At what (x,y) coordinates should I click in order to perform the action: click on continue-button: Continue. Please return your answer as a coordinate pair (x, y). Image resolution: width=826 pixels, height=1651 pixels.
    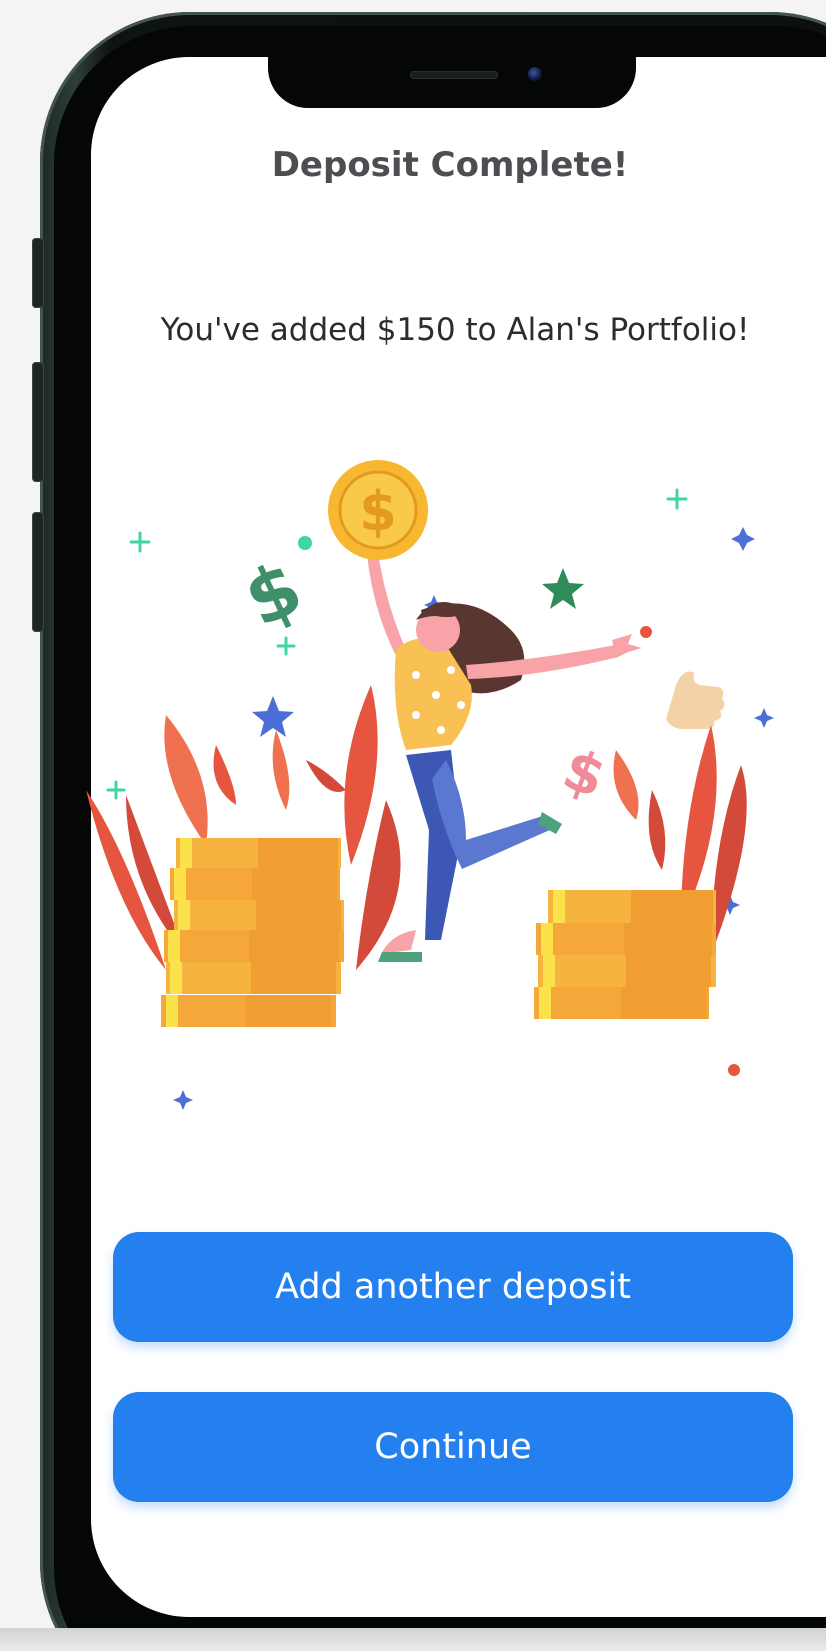
    Looking at the image, I should click on (453, 1447).